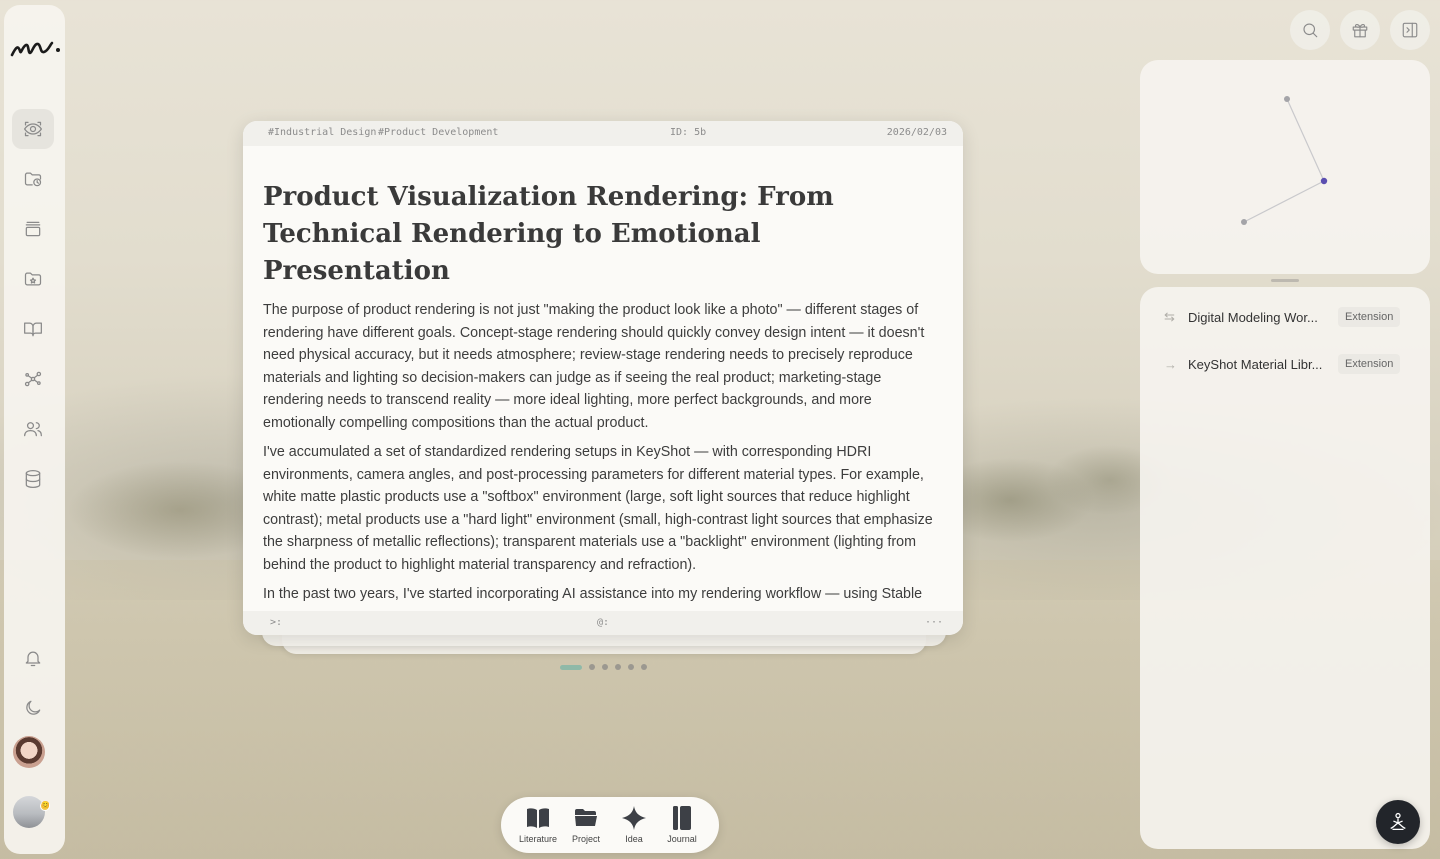  I want to click on layers-icon, so click(33, 229).